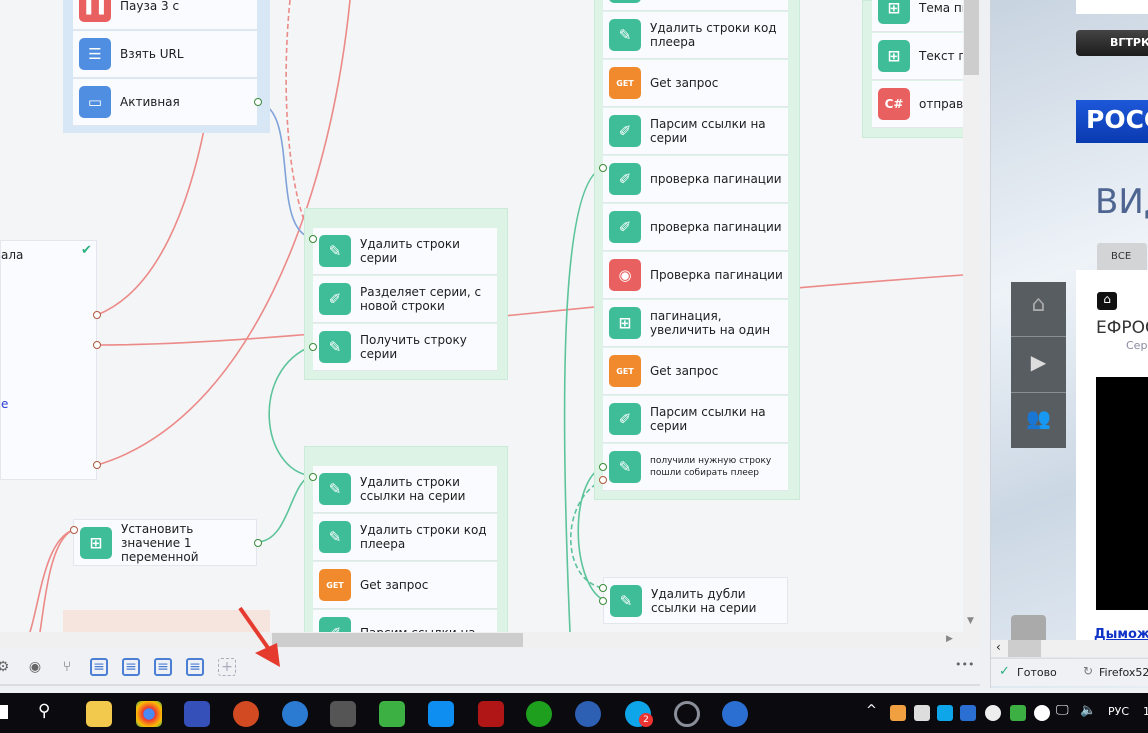  Describe the element at coordinates (970, 621) in the screenshot. I see `scroll-down-arrow: ▼` at that location.